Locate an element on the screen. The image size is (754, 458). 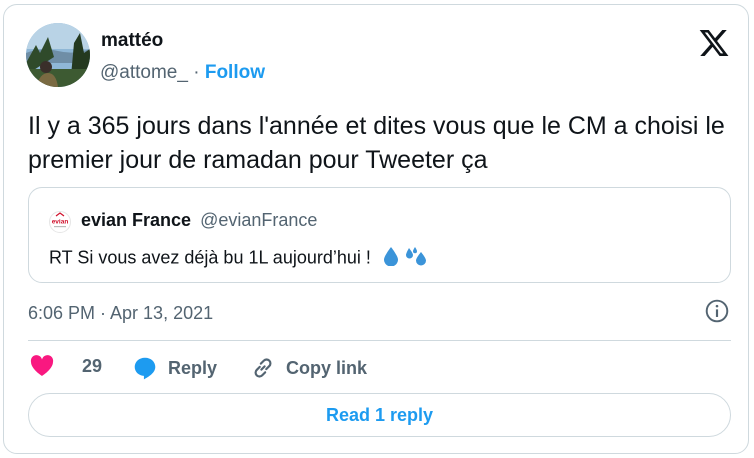
emoji-group is located at coordinates (405, 258).